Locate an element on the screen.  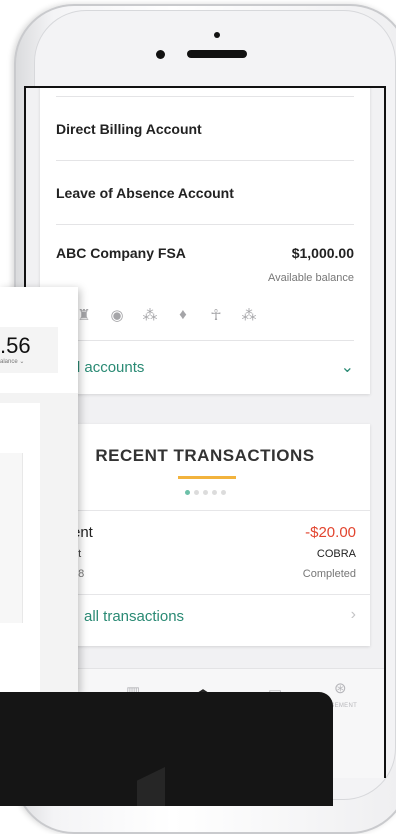
people-icon: ⁂ is located at coordinates (150, 315).